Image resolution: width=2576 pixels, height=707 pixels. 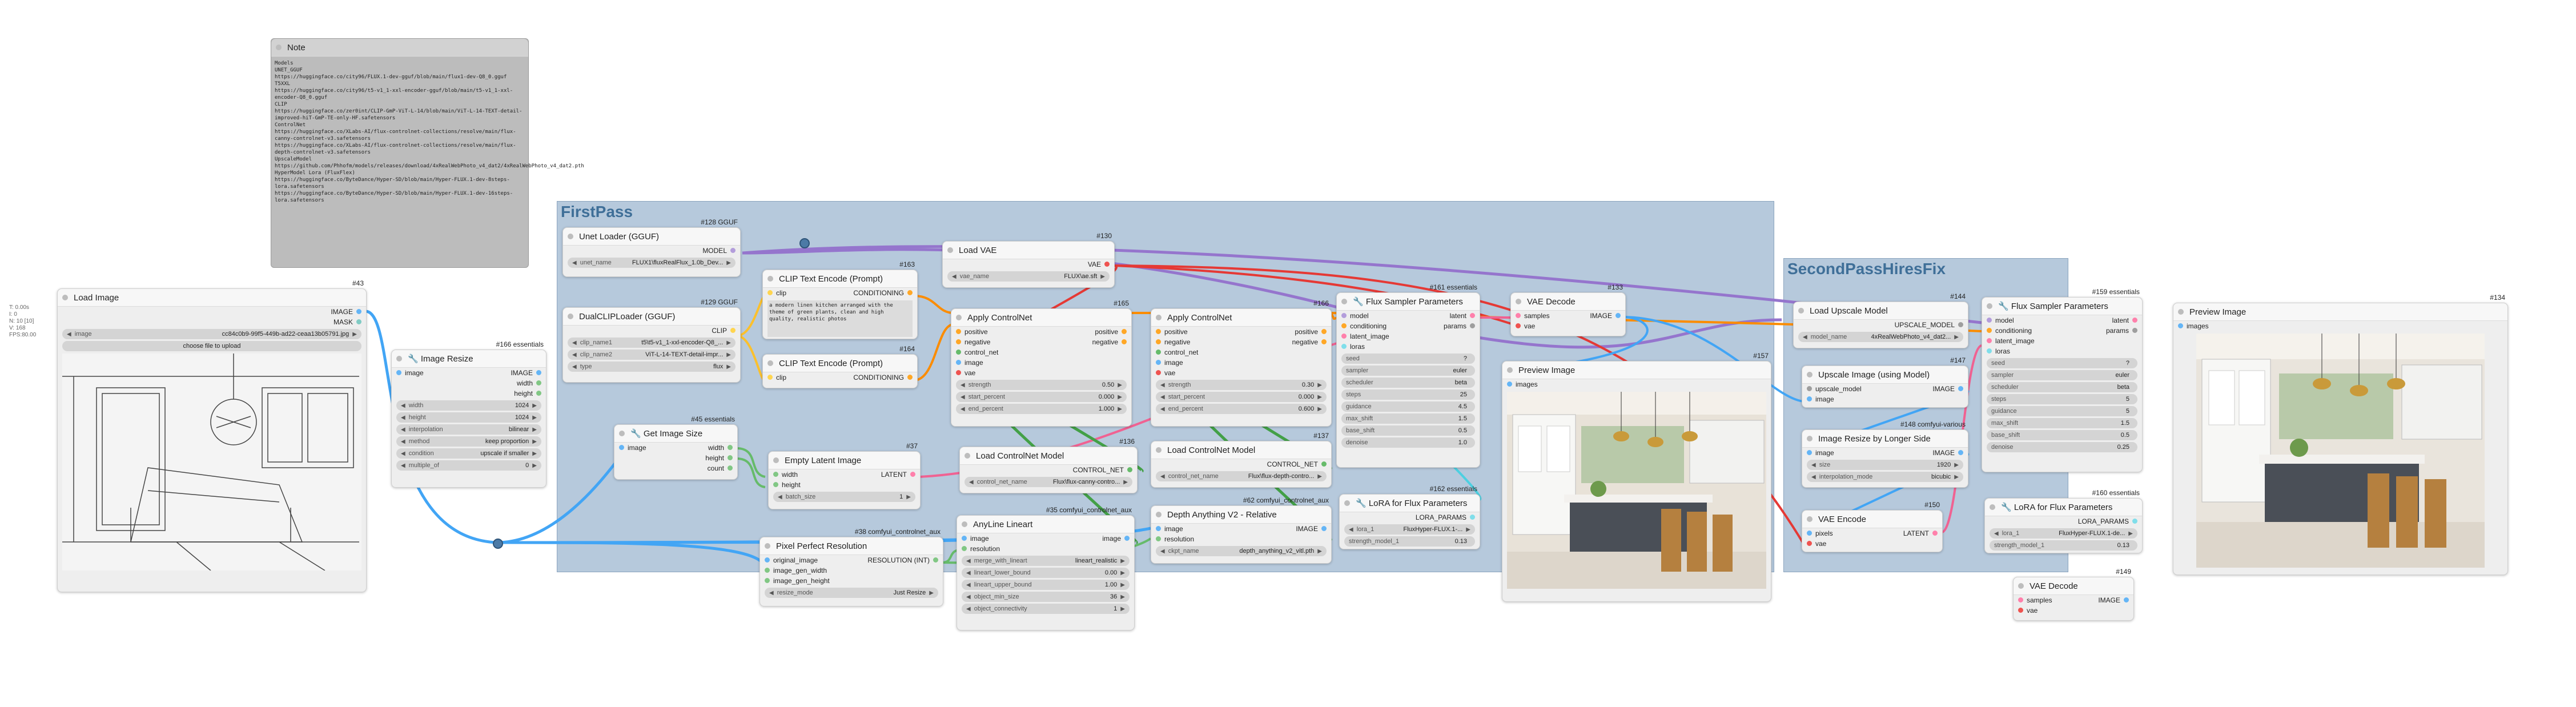 What do you see at coordinates (1028, 276) in the screenshot?
I see `widget-vae-name: ◀ vae_name FLUX\ae.sft ▶` at bounding box center [1028, 276].